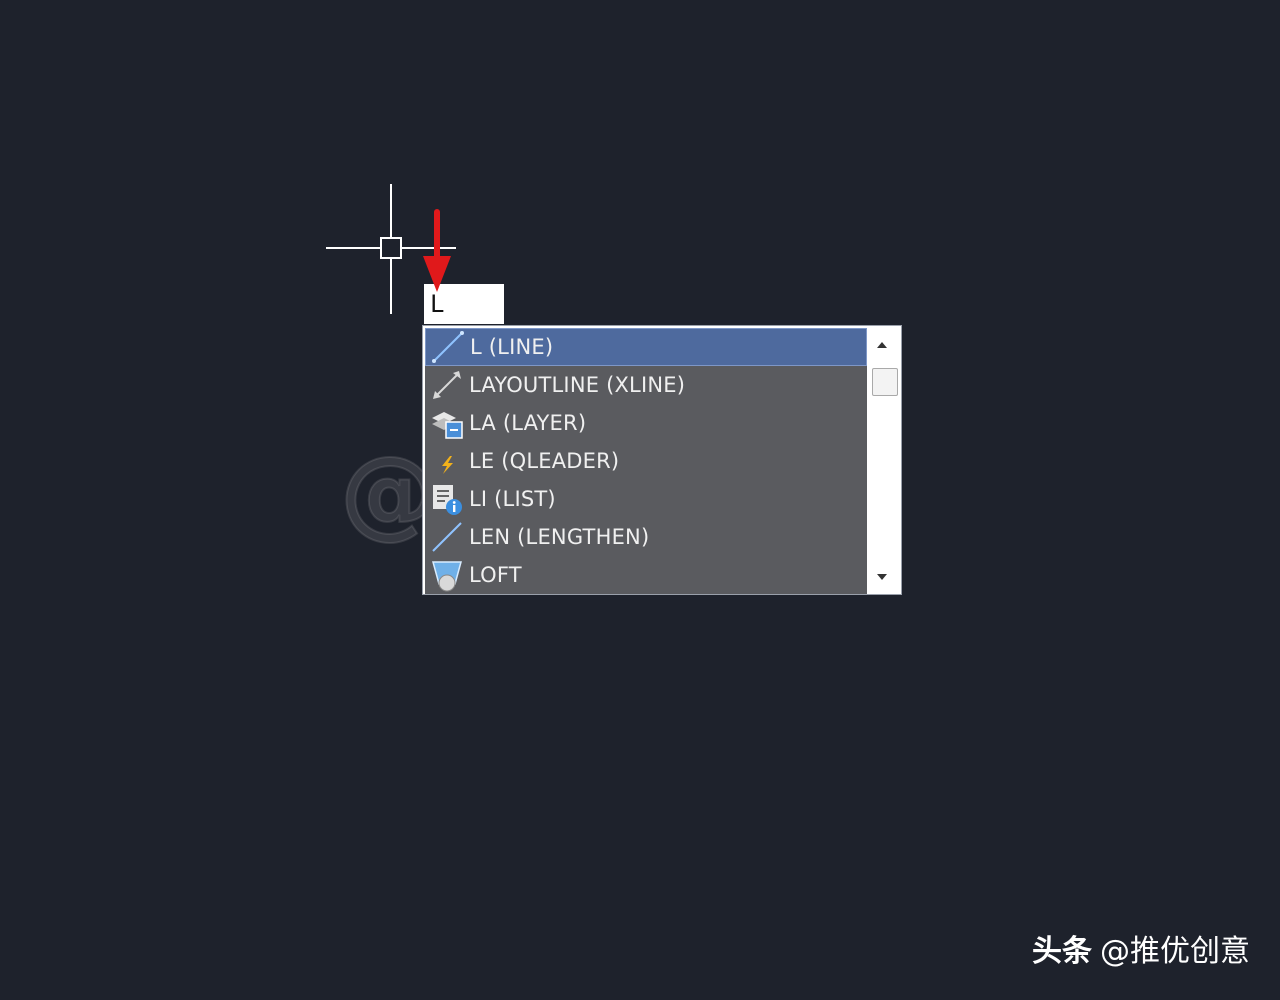  What do you see at coordinates (646, 499) in the screenshot?
I see `autocomplete-item-list: LI (LIST)` at bounding box center [646, 499].